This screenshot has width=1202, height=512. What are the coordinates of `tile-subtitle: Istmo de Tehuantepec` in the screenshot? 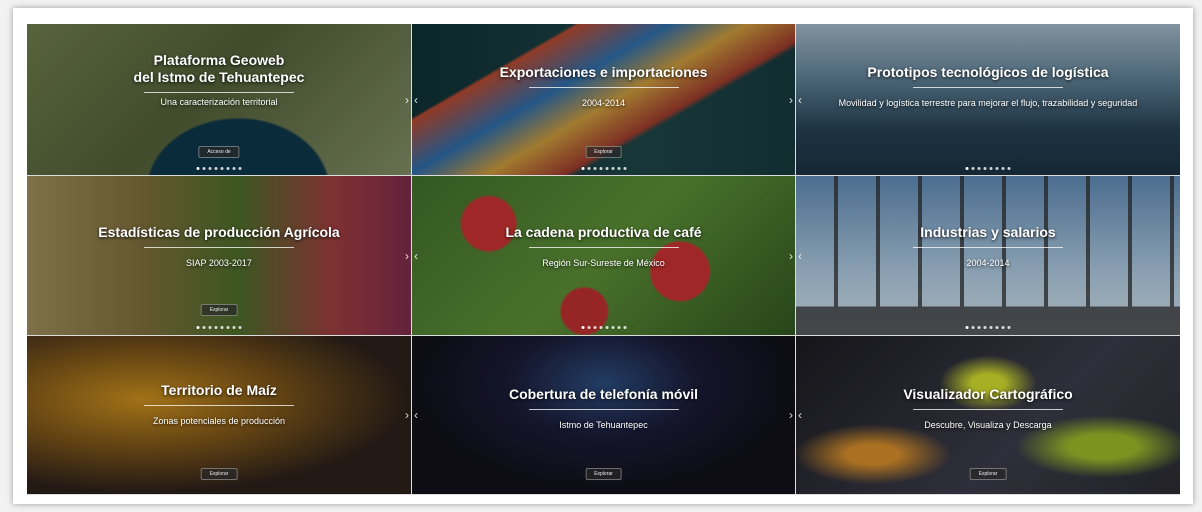 It's located at (603, 425).